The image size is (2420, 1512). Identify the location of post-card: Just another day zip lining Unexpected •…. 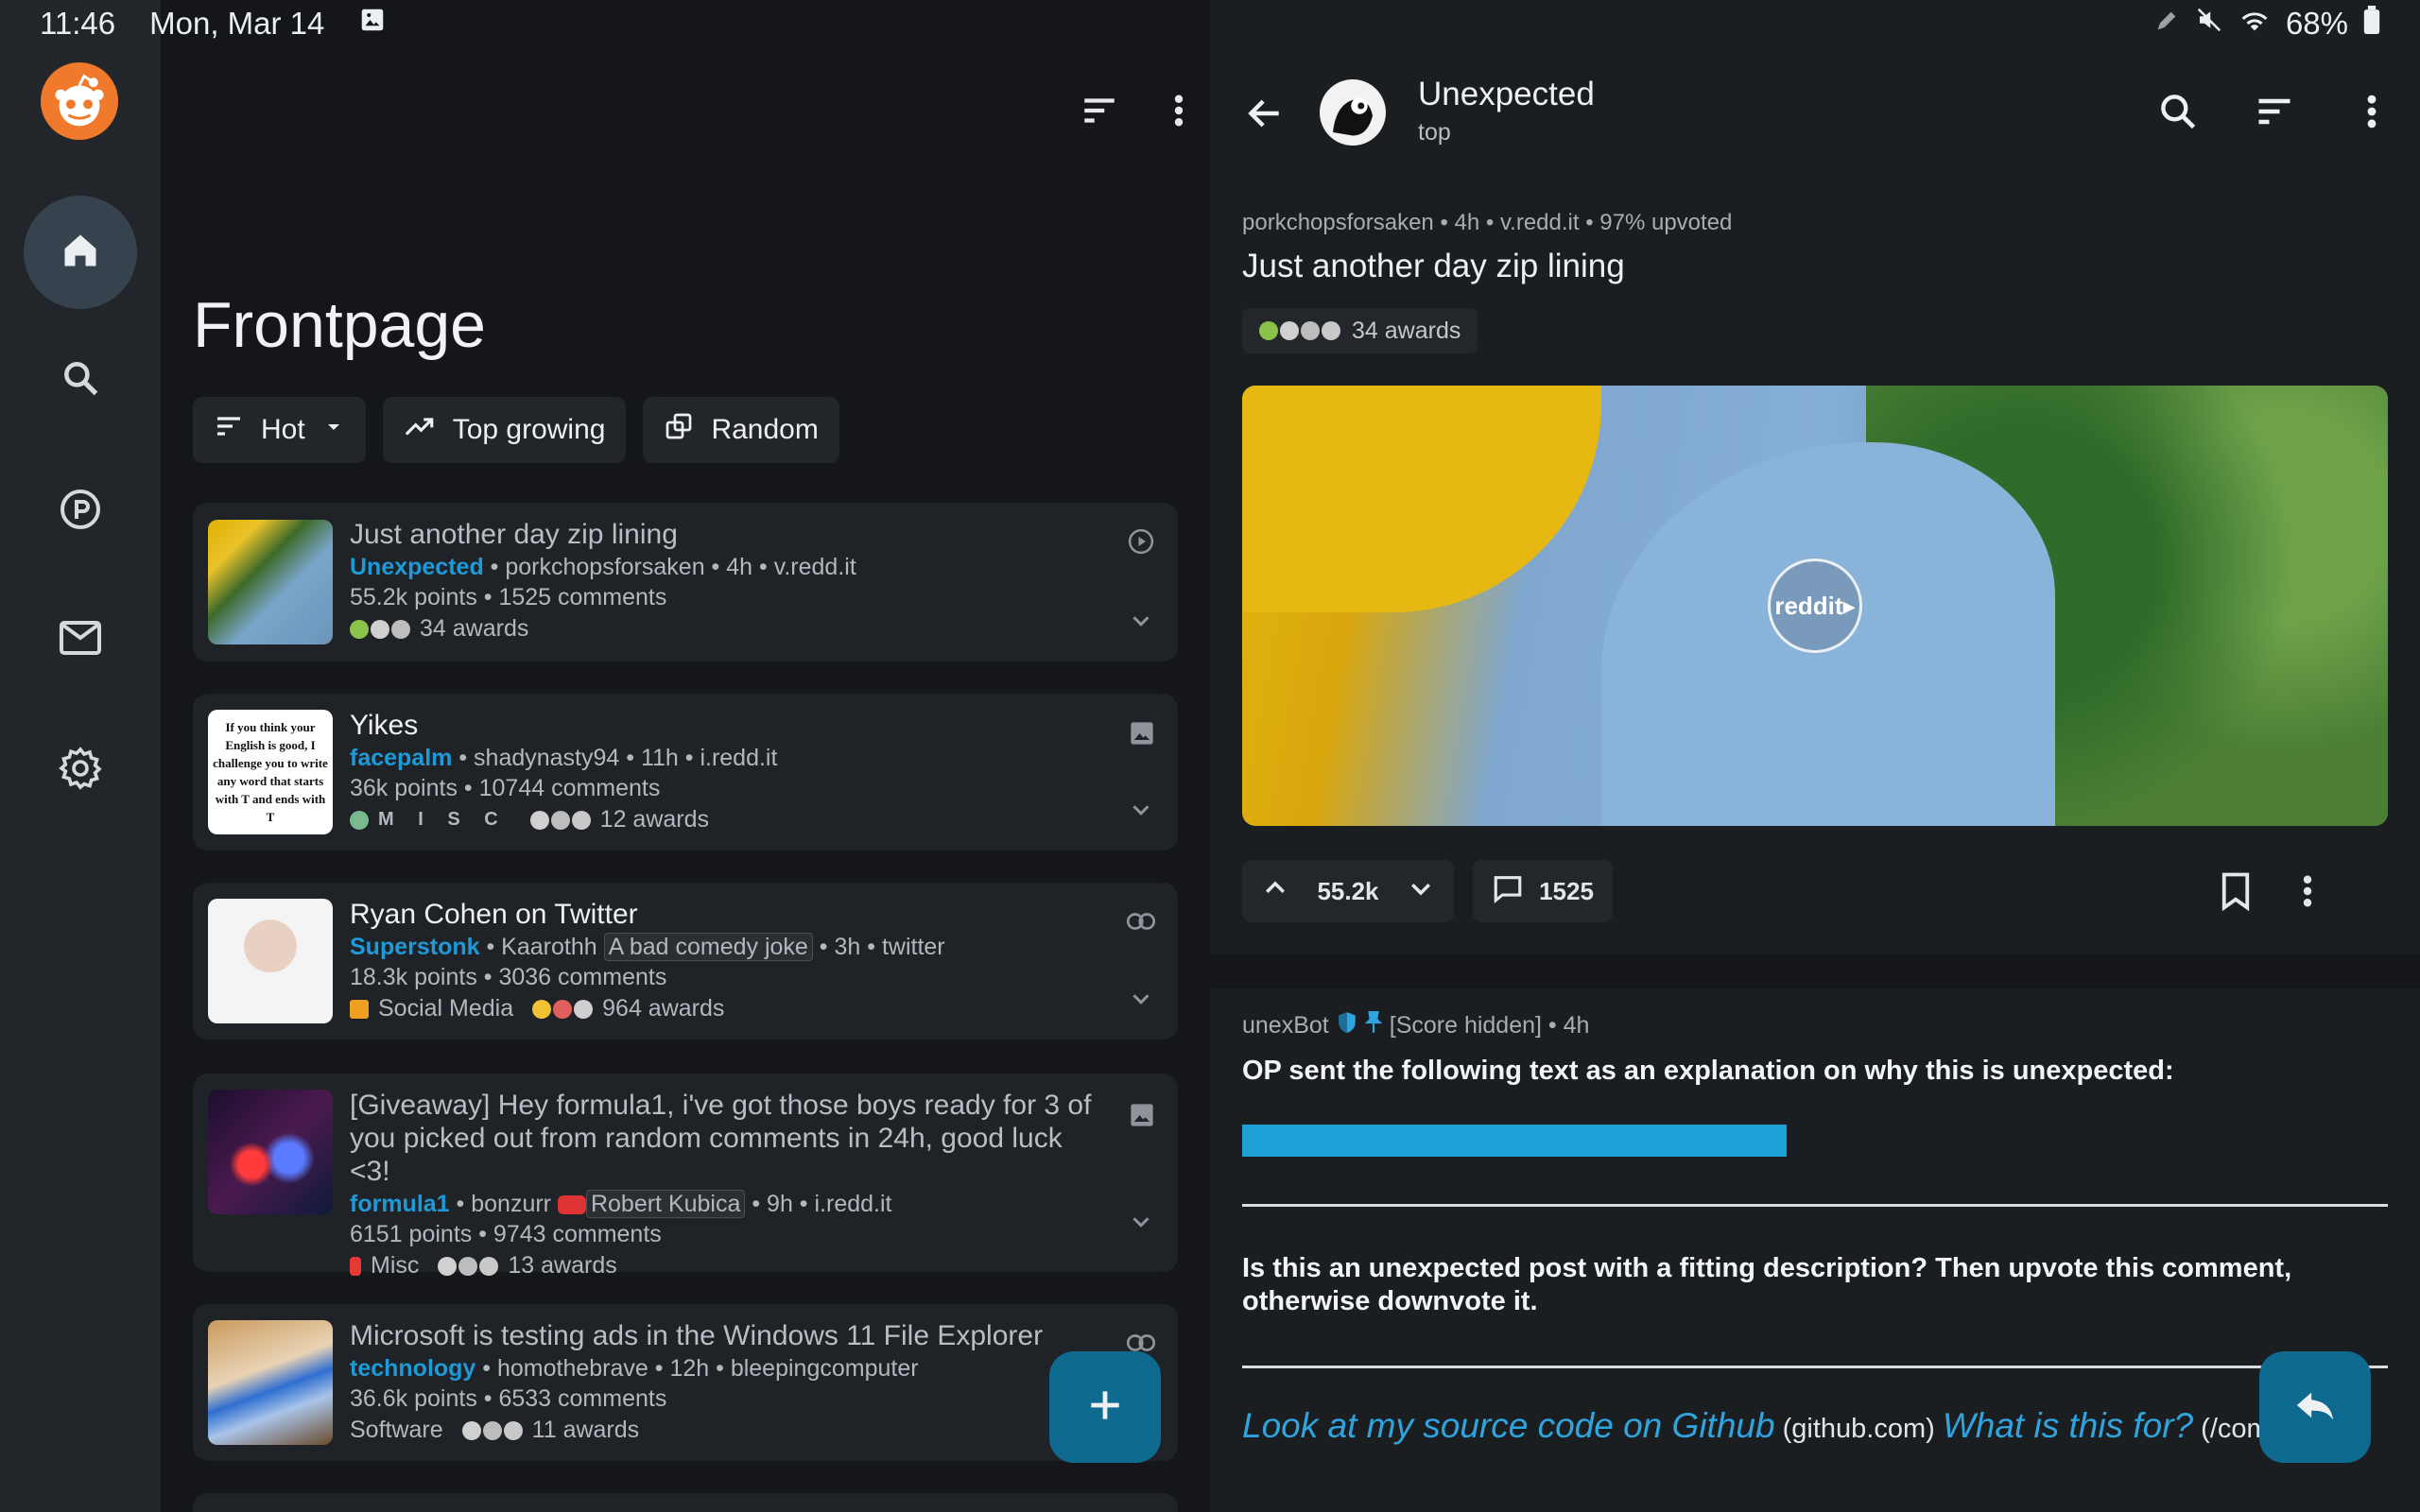
(685, 582).